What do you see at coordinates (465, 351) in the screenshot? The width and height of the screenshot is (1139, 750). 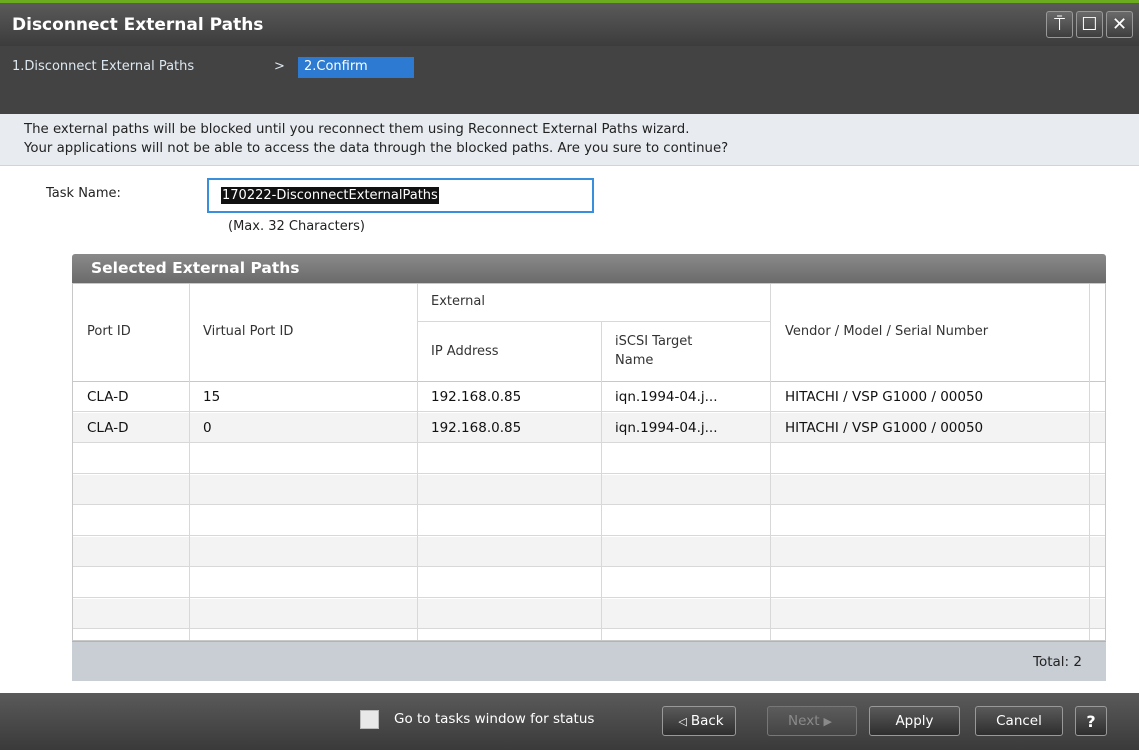 I see `header-ip-address: IP Address` at bounding box center [465, 351].